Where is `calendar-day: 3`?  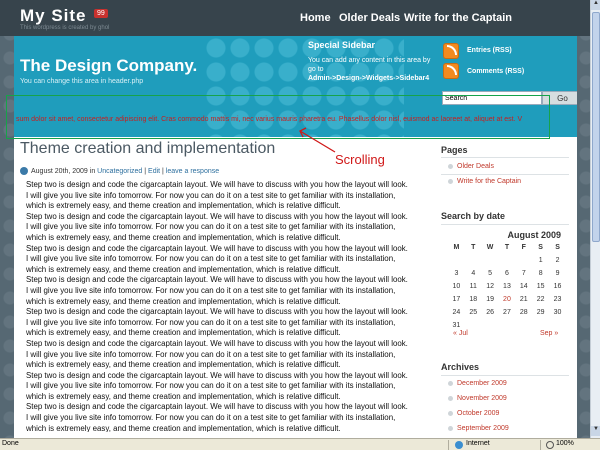 calendar-day: 3 is located at coordinates (456, 273).